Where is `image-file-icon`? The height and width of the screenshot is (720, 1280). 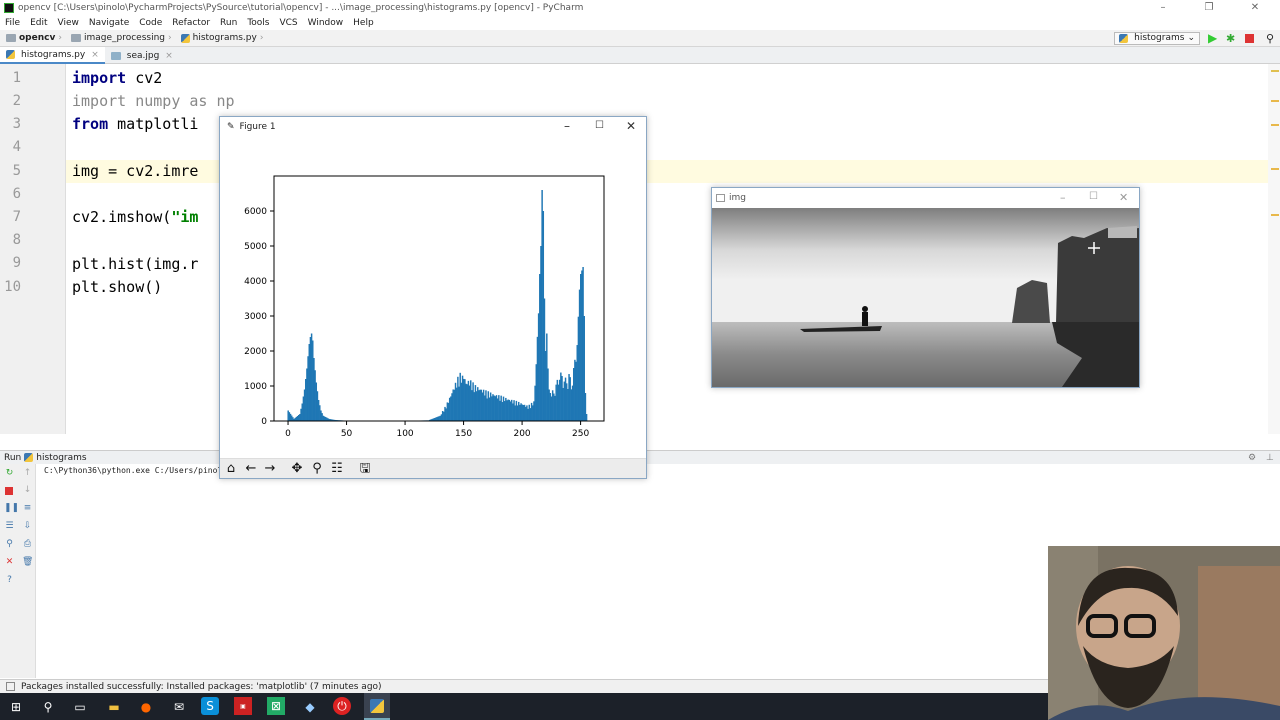 image-file-icon is located at coordinates (115, 55).